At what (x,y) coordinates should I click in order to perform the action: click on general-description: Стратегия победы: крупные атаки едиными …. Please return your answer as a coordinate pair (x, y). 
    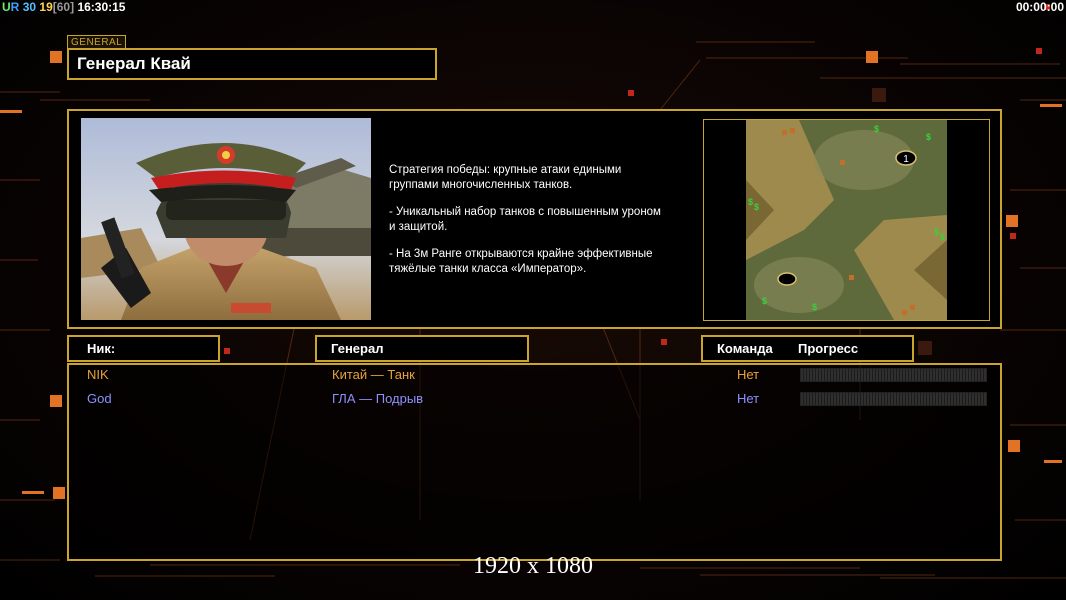
    Looking at the image, I should click on (544, 226).